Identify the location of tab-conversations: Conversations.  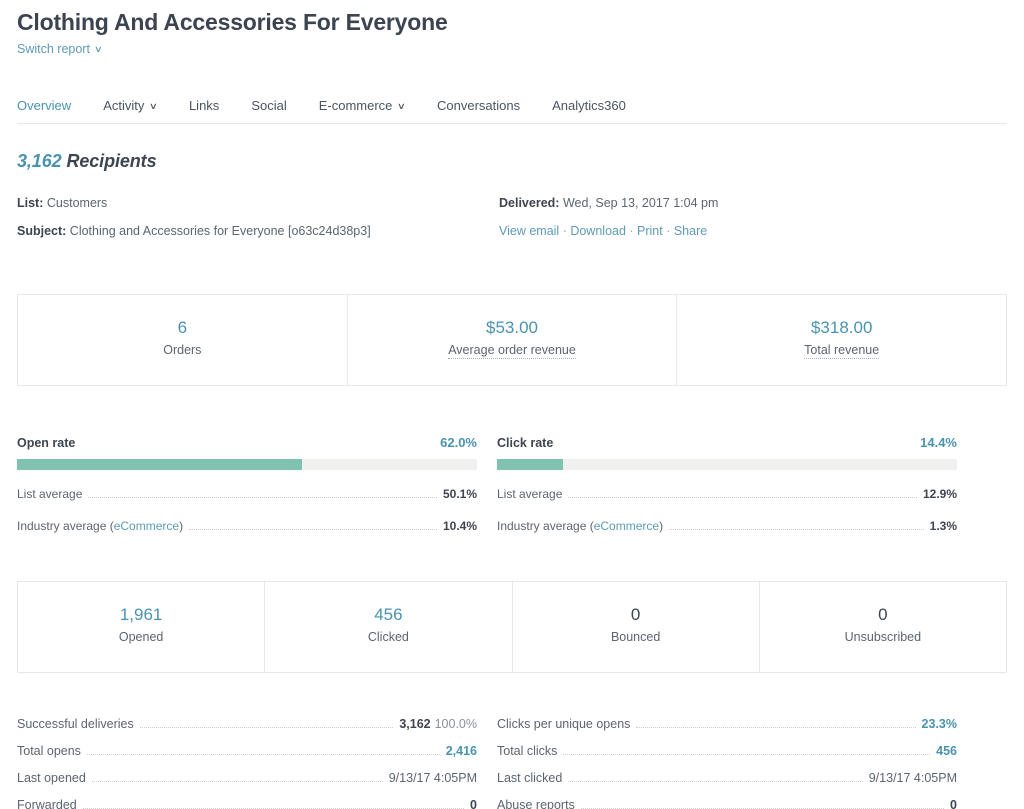
(487, 105).